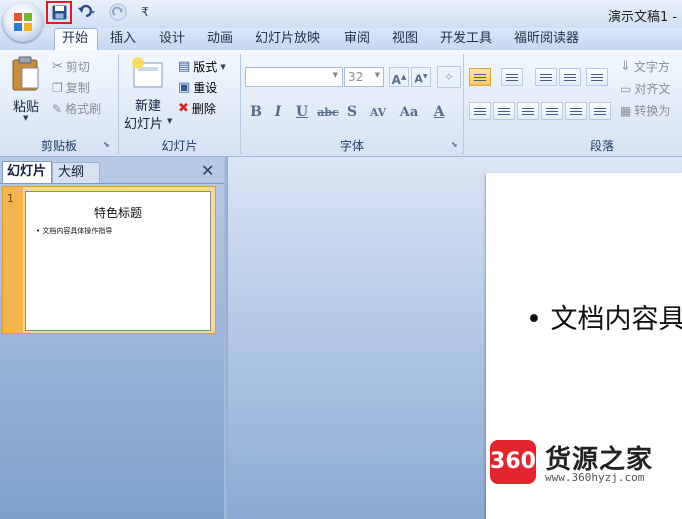 This screenshot has height=519, width=682. I want to click on tab-design: 设计, so click(172, 39).